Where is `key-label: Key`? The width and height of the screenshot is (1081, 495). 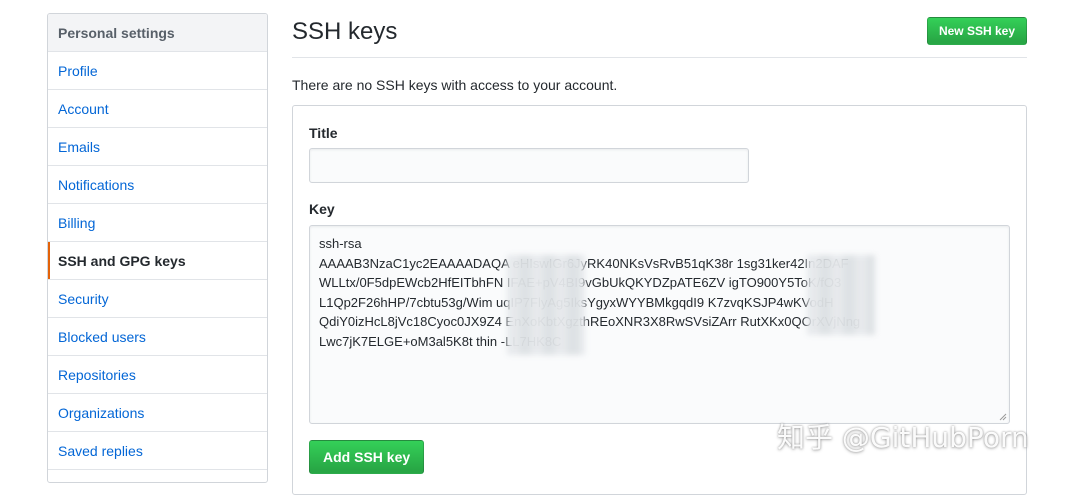 key-label: Key is located at coordinates (322, 209).